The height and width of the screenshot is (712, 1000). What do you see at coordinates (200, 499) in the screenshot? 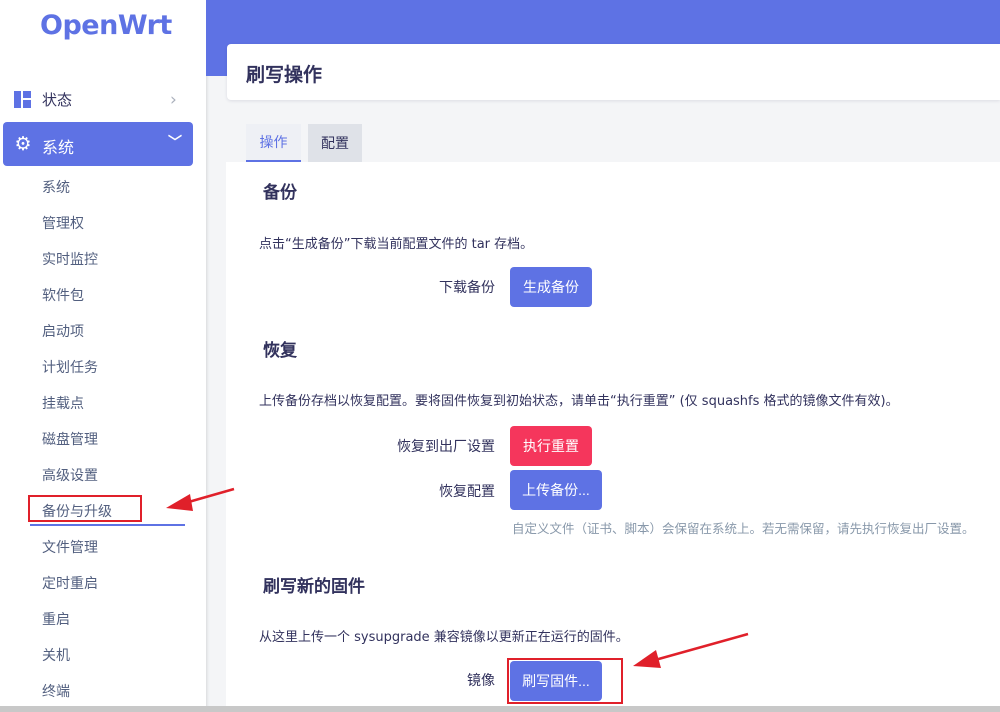
I see `annotation-arrow-sidebar` at bounding box center [200, 499].